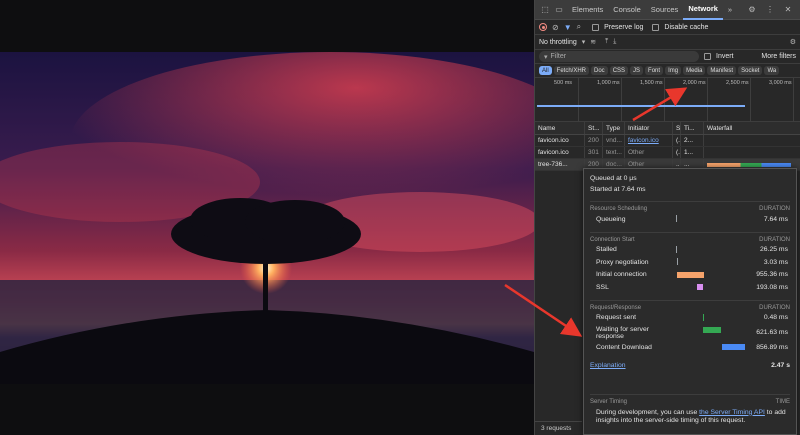 Image resolution: width=800 pixels, height=435 pixels. What do you see at coordinates (614, 128) in the screenshot?
I see `col-type: Type` at bounding box center [614, 128].